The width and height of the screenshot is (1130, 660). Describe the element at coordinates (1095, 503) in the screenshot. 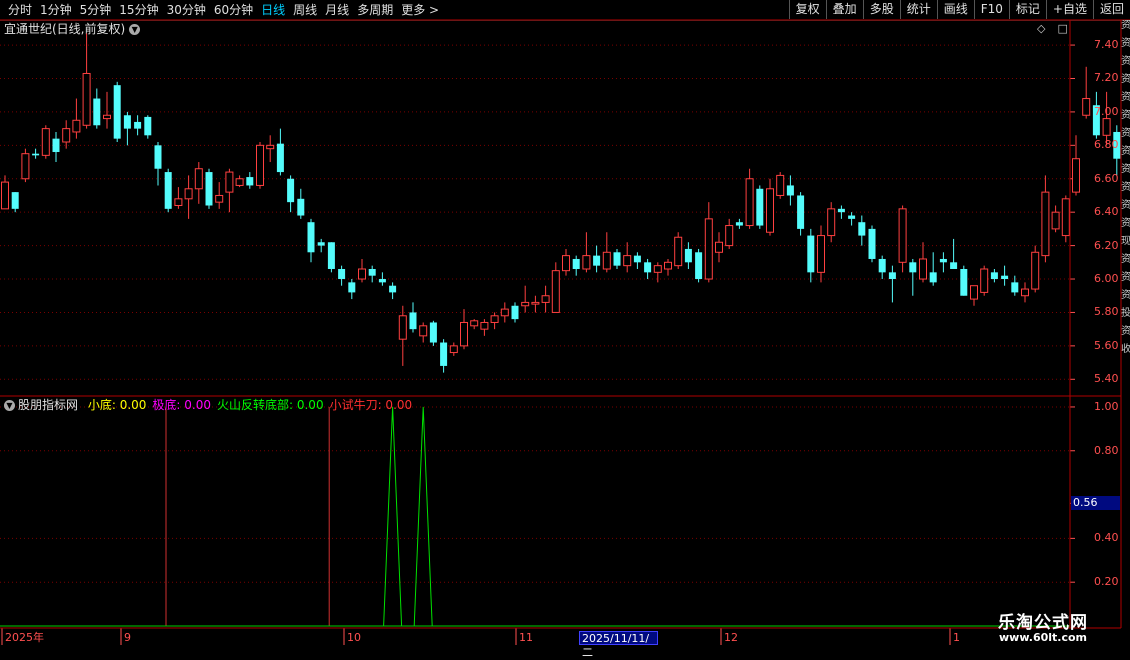

I see `cursor-value-box: 0.56` at that location.